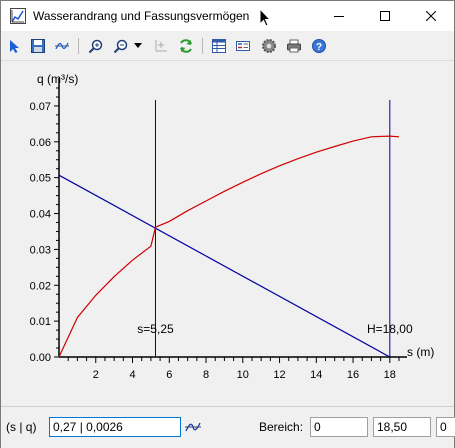  I want to click on table-icon, so click(219, 46).